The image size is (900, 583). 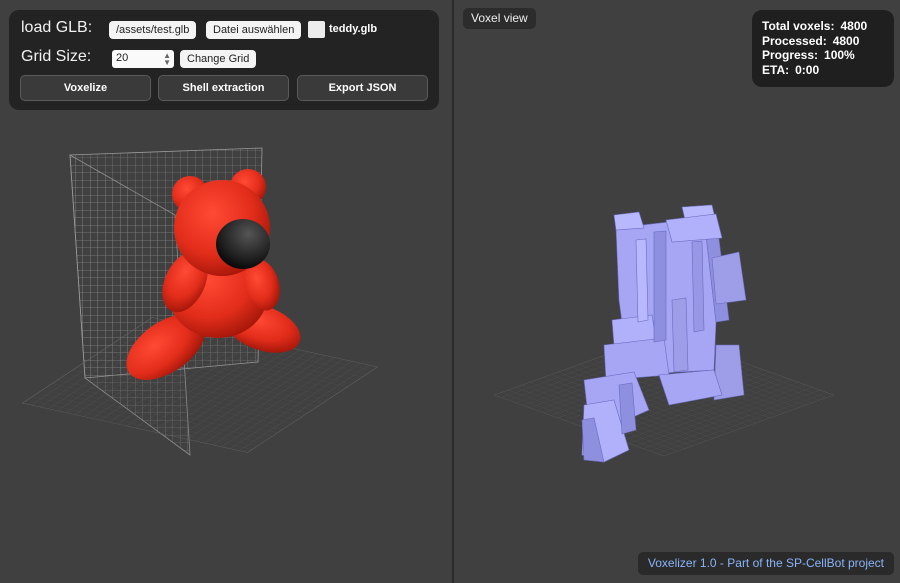 What do you see at coordinates (167, 59) in the screenshot?
I see `spinner-arrows-icon: ▲ ▼` at bounding box center [167, 59].